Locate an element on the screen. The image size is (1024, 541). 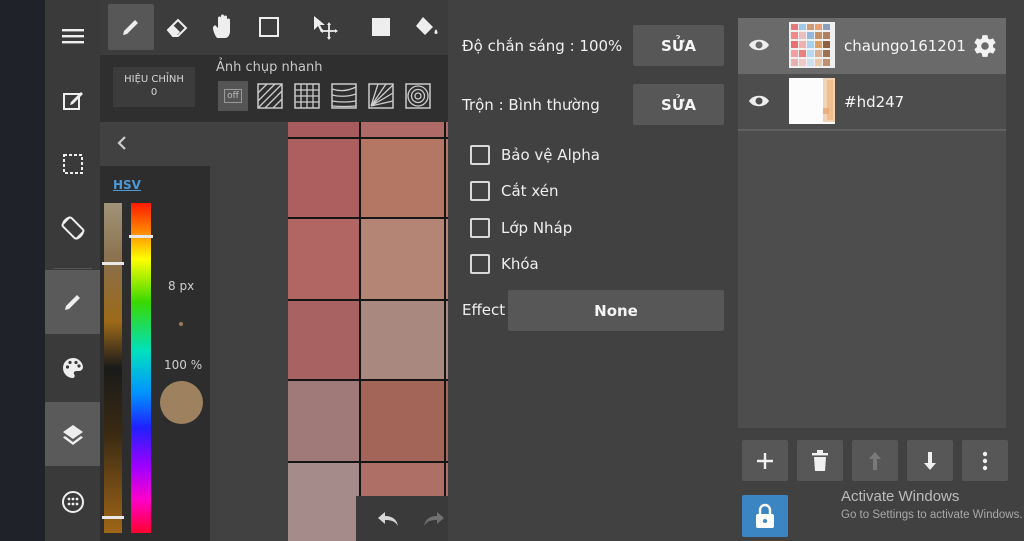
hue-slider is located at coordinates (141, 368).